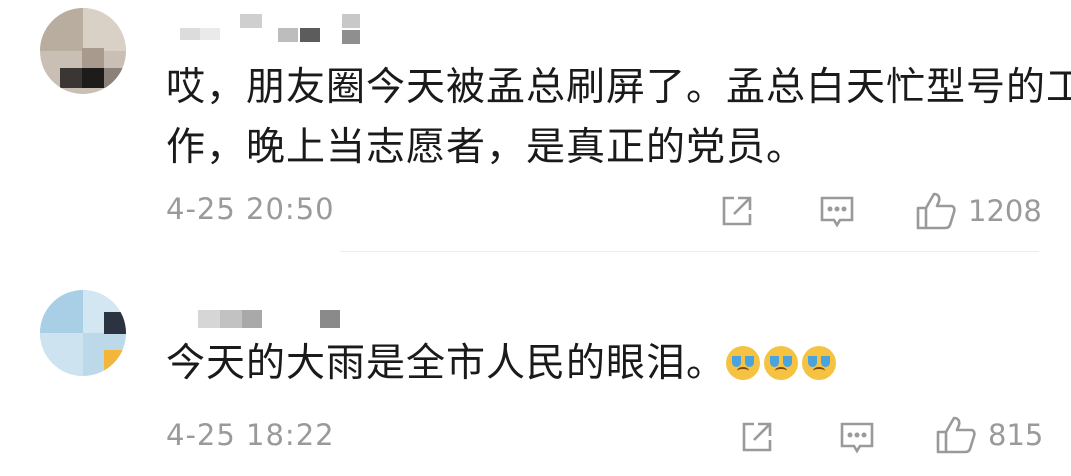 The image size is (1071, 476). Describe the element at coordinates (689, 251) in the screenshot. I see `divider` at that location.